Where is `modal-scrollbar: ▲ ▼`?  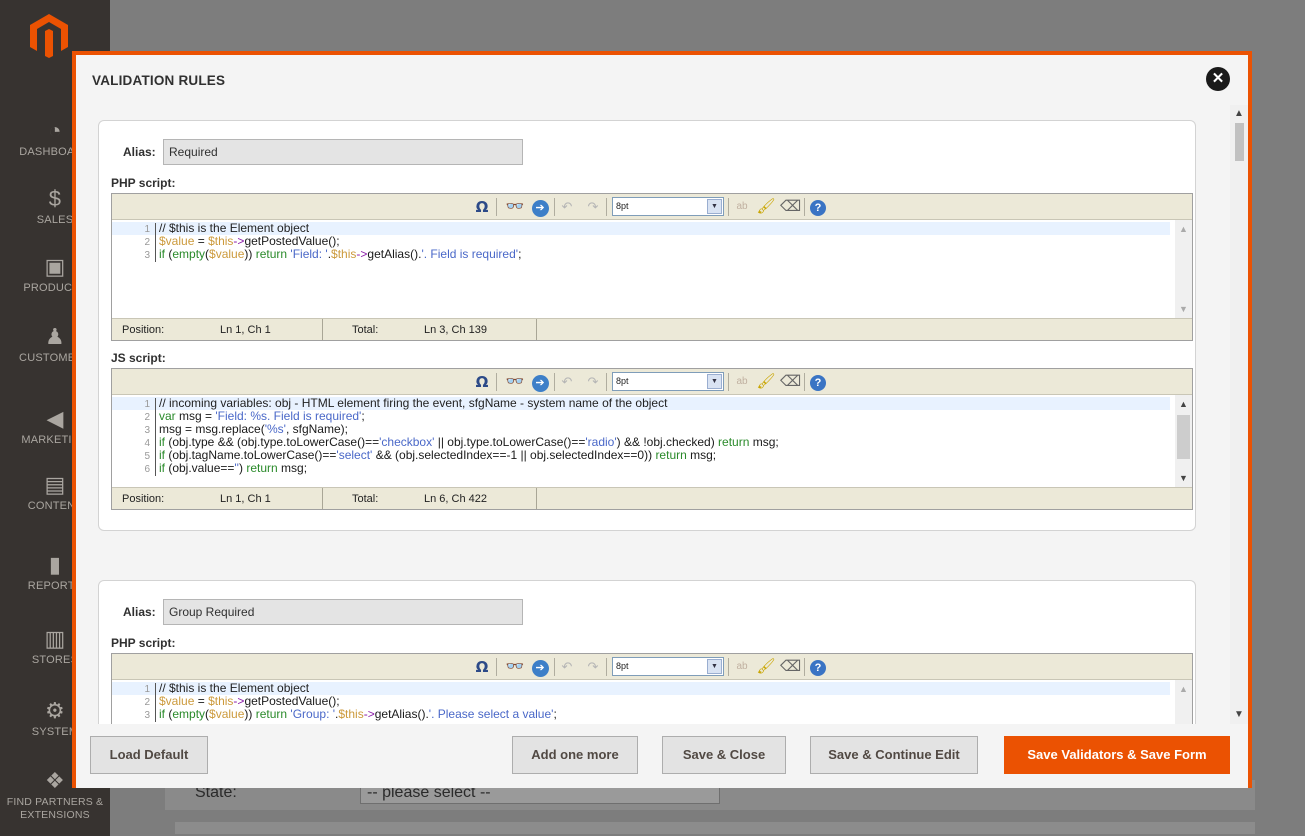
modal-scrollbar: ▲ ▼ is located at coordinates (1239, 414).